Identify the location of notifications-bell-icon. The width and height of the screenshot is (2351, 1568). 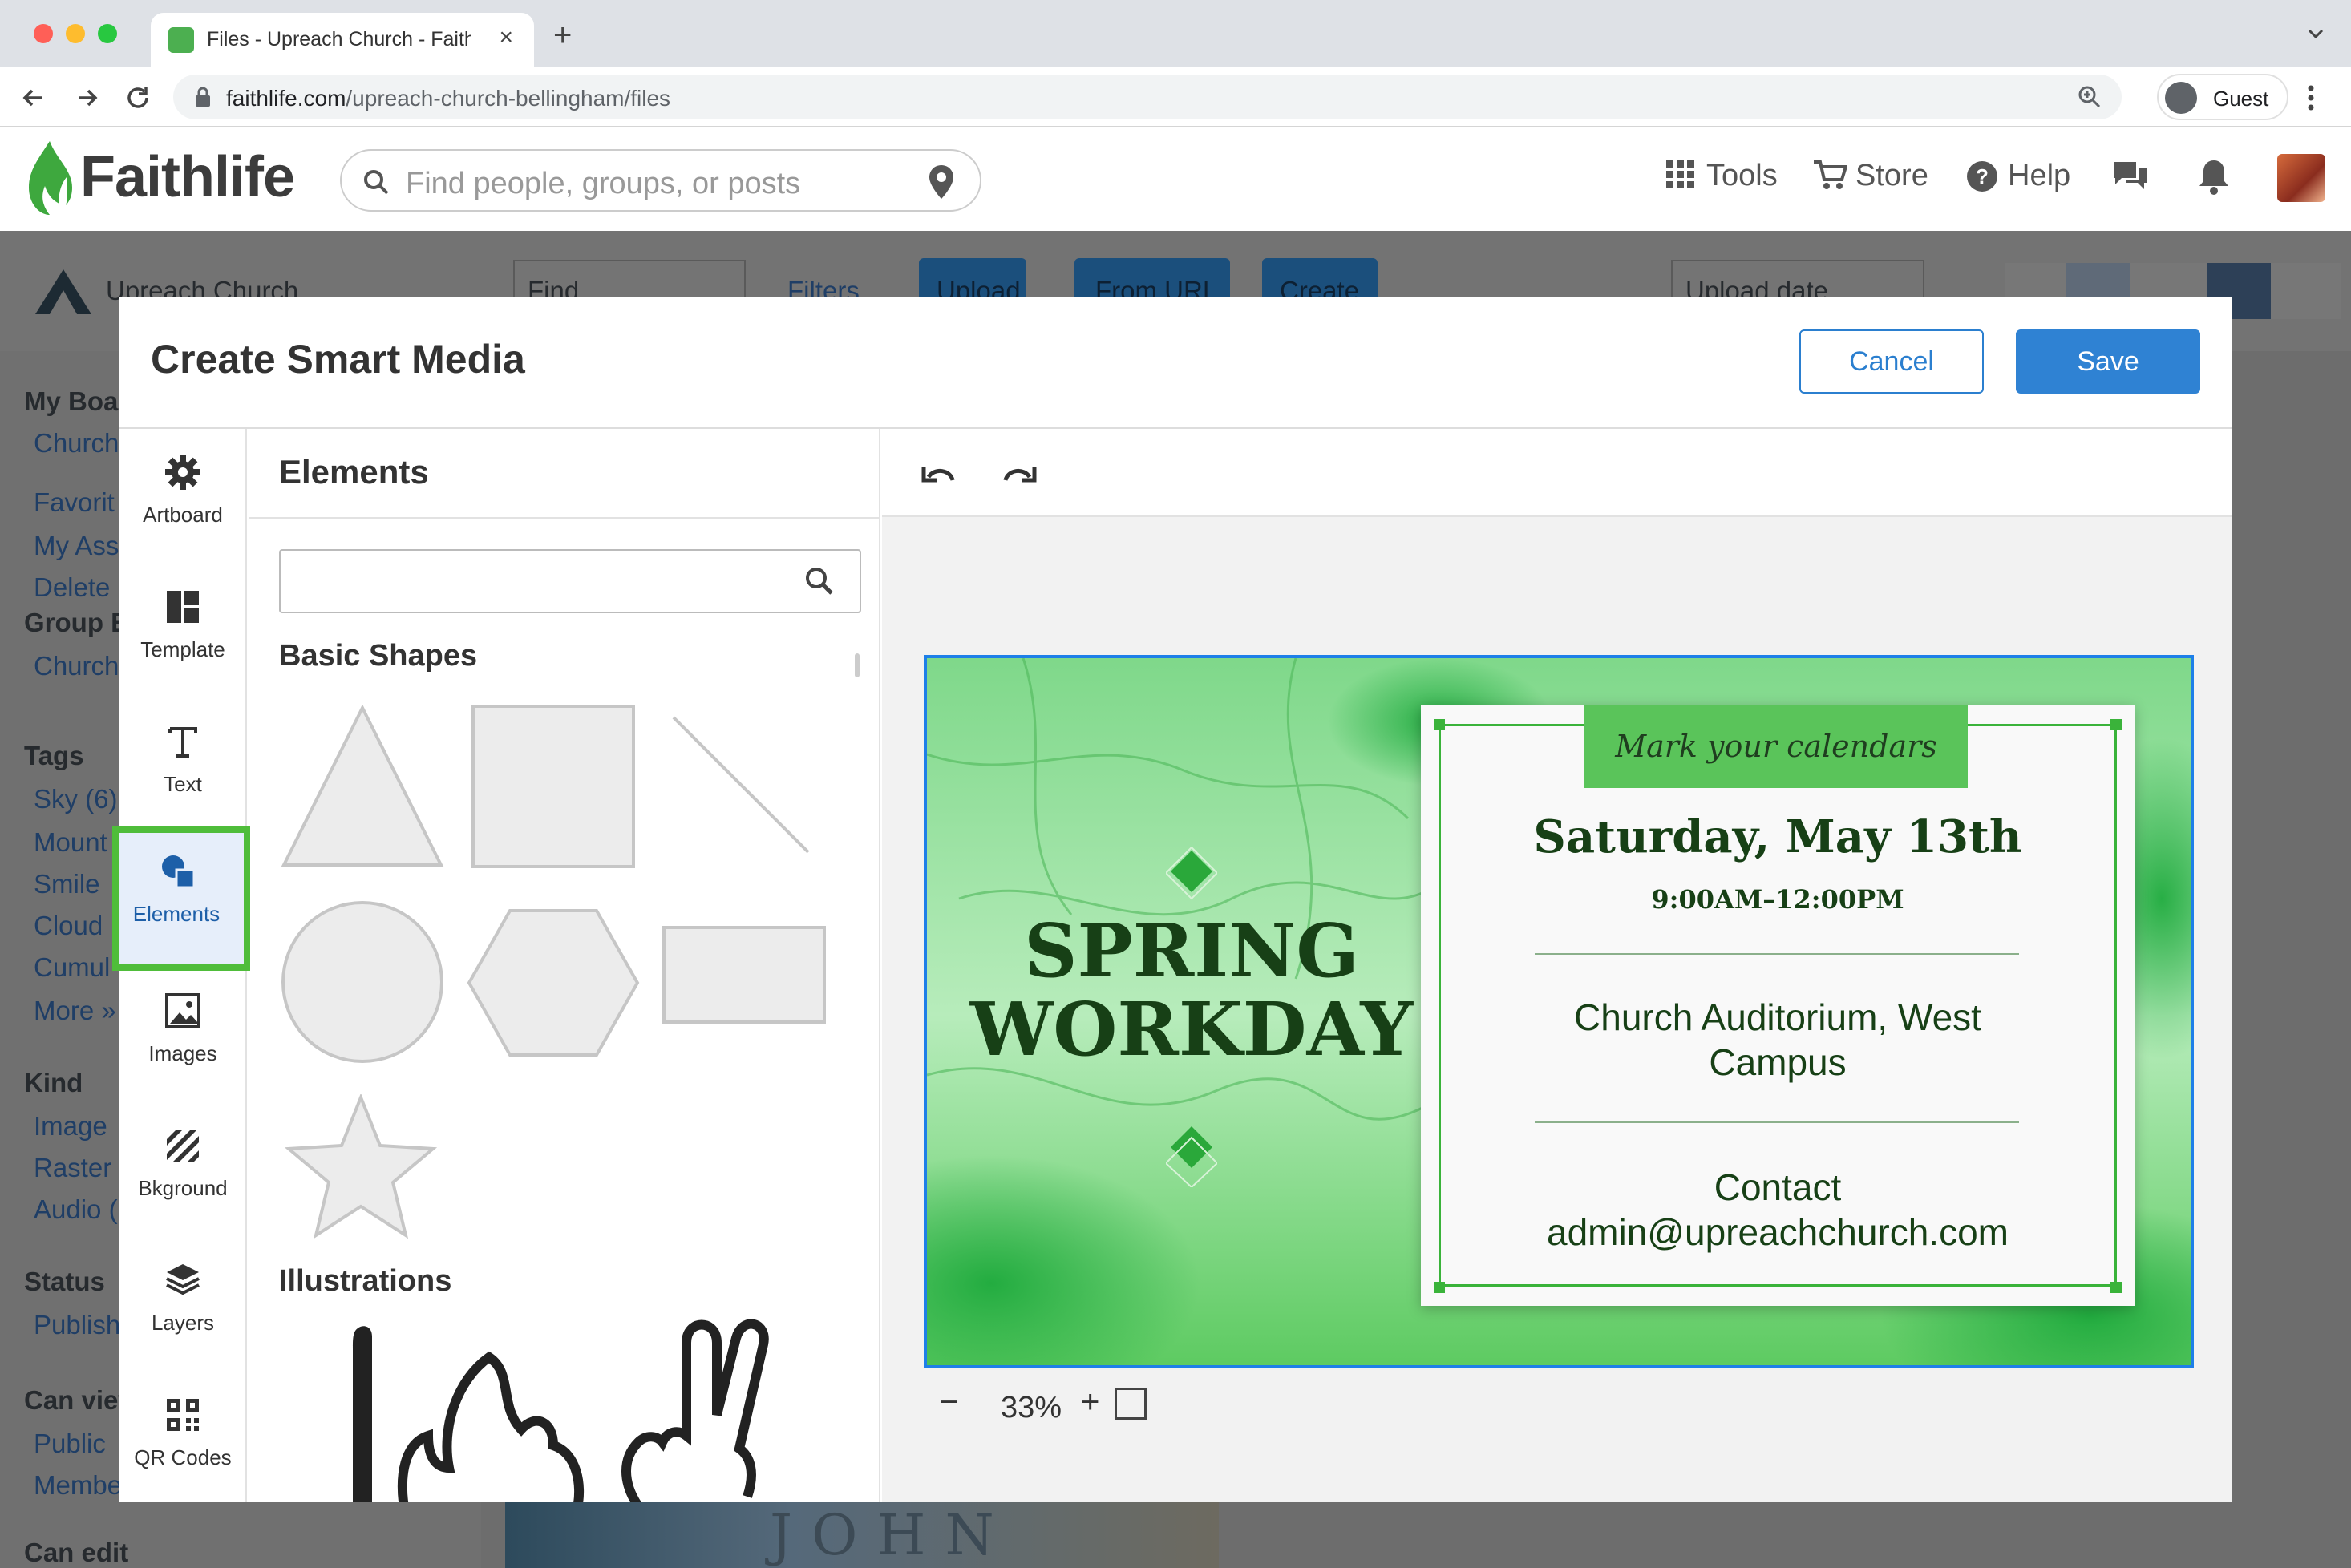
(2214, 176).